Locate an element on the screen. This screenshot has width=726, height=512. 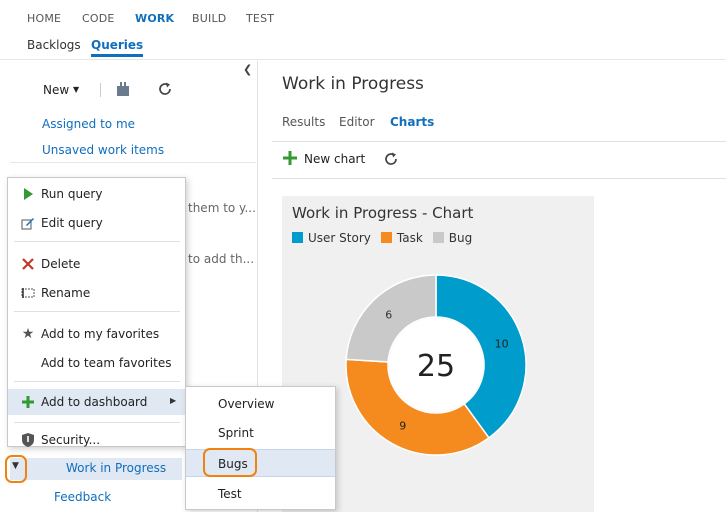
delete-icon is located at coordinates (28, 264).